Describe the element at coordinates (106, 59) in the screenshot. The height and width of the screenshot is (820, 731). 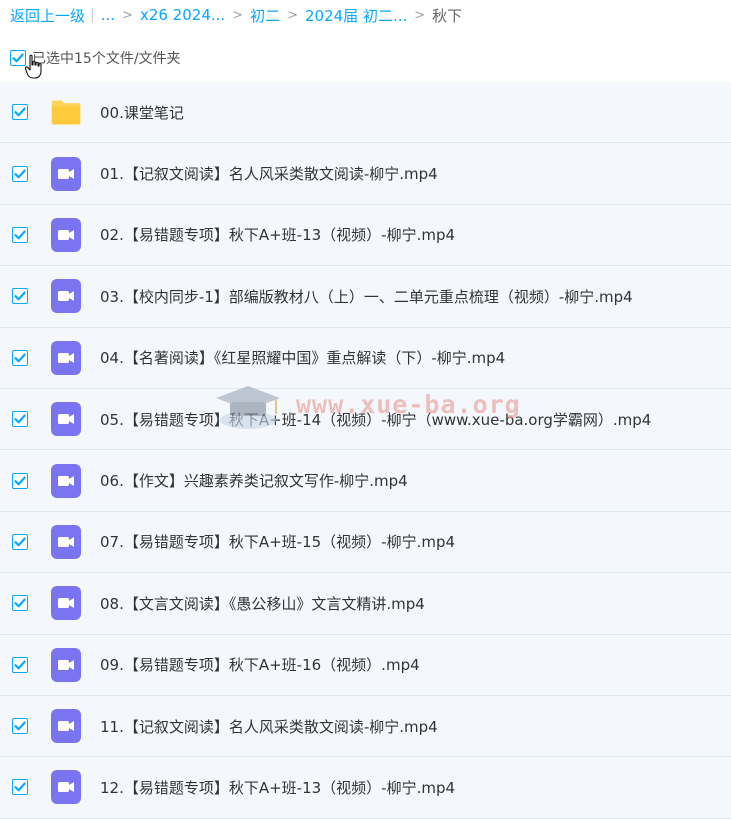
I see `selection-count-label: 已选中15个文件/文件夹` at that location.